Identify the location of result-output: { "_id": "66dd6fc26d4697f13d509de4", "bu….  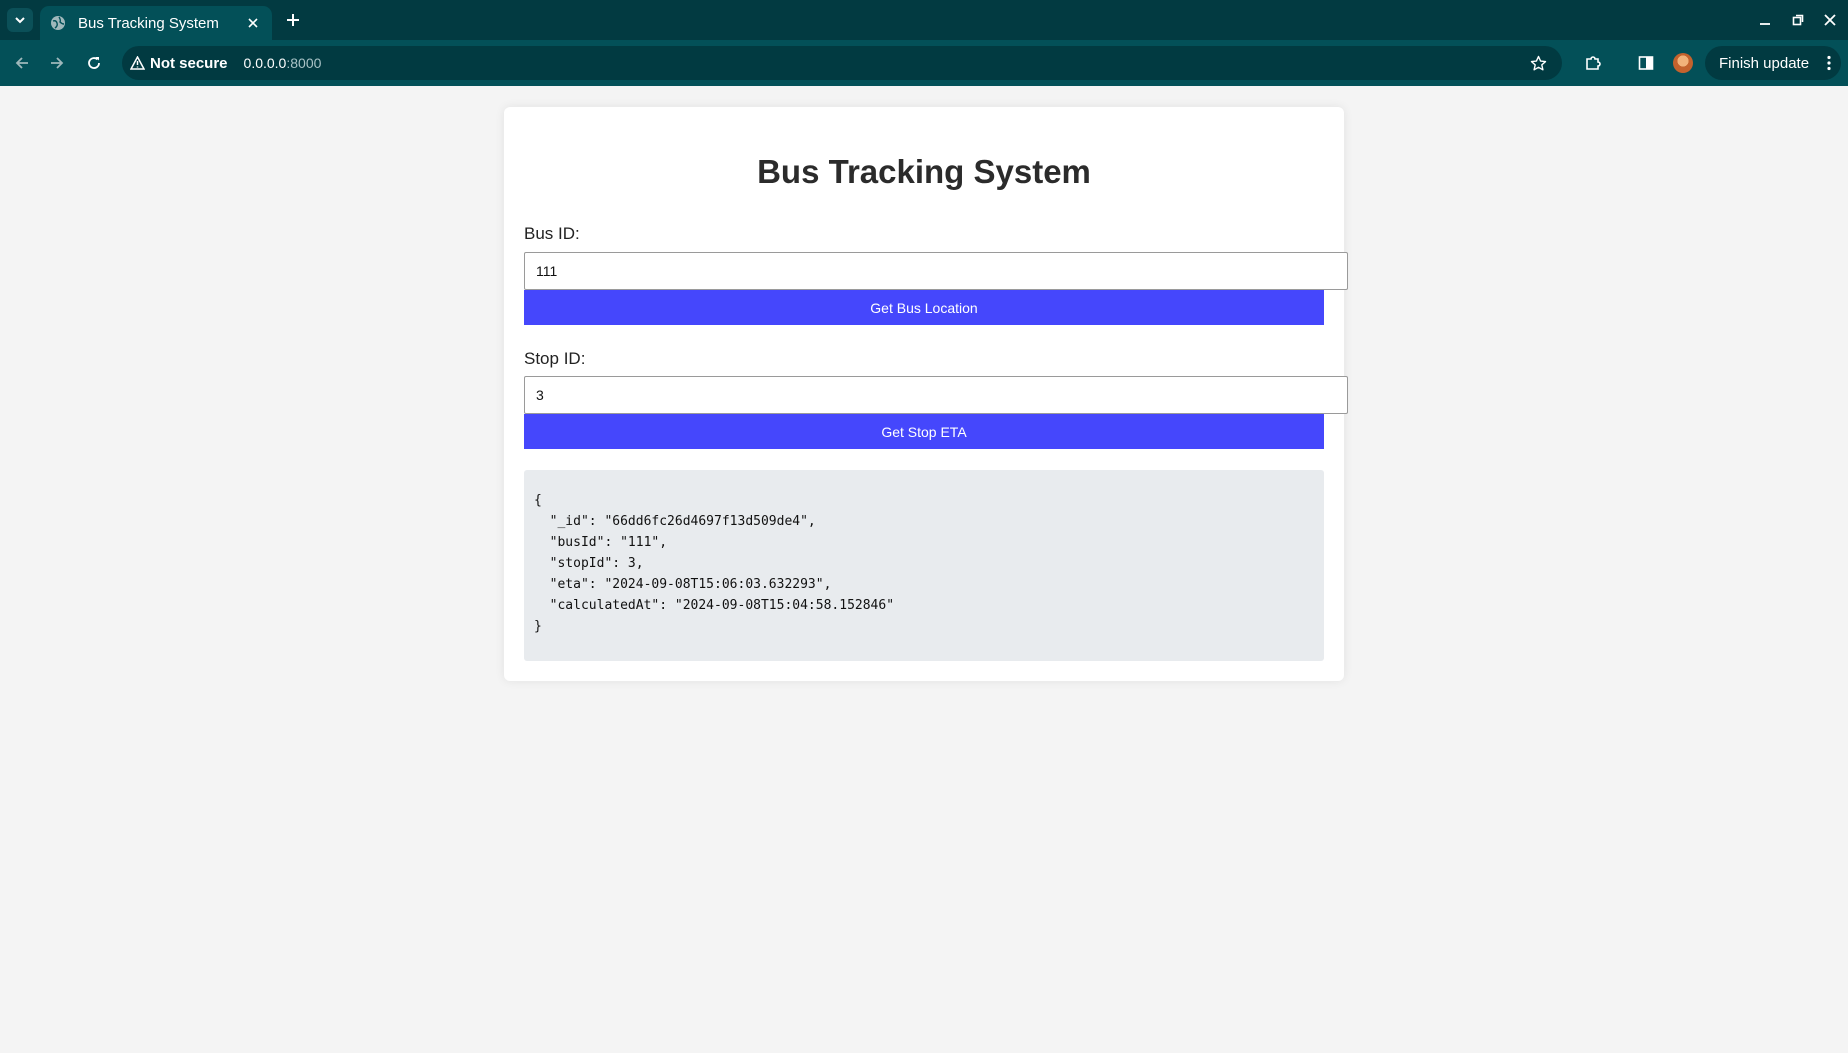
(924, 565).